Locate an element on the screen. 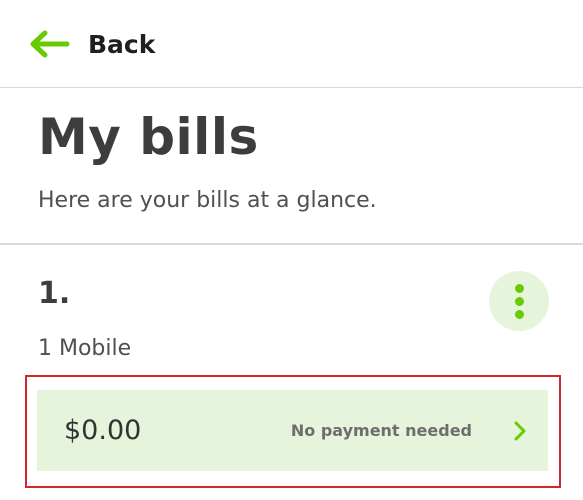 This screenshot has width=583, height=500. payment-status: No payment needed is located at coordinates (381, 430).